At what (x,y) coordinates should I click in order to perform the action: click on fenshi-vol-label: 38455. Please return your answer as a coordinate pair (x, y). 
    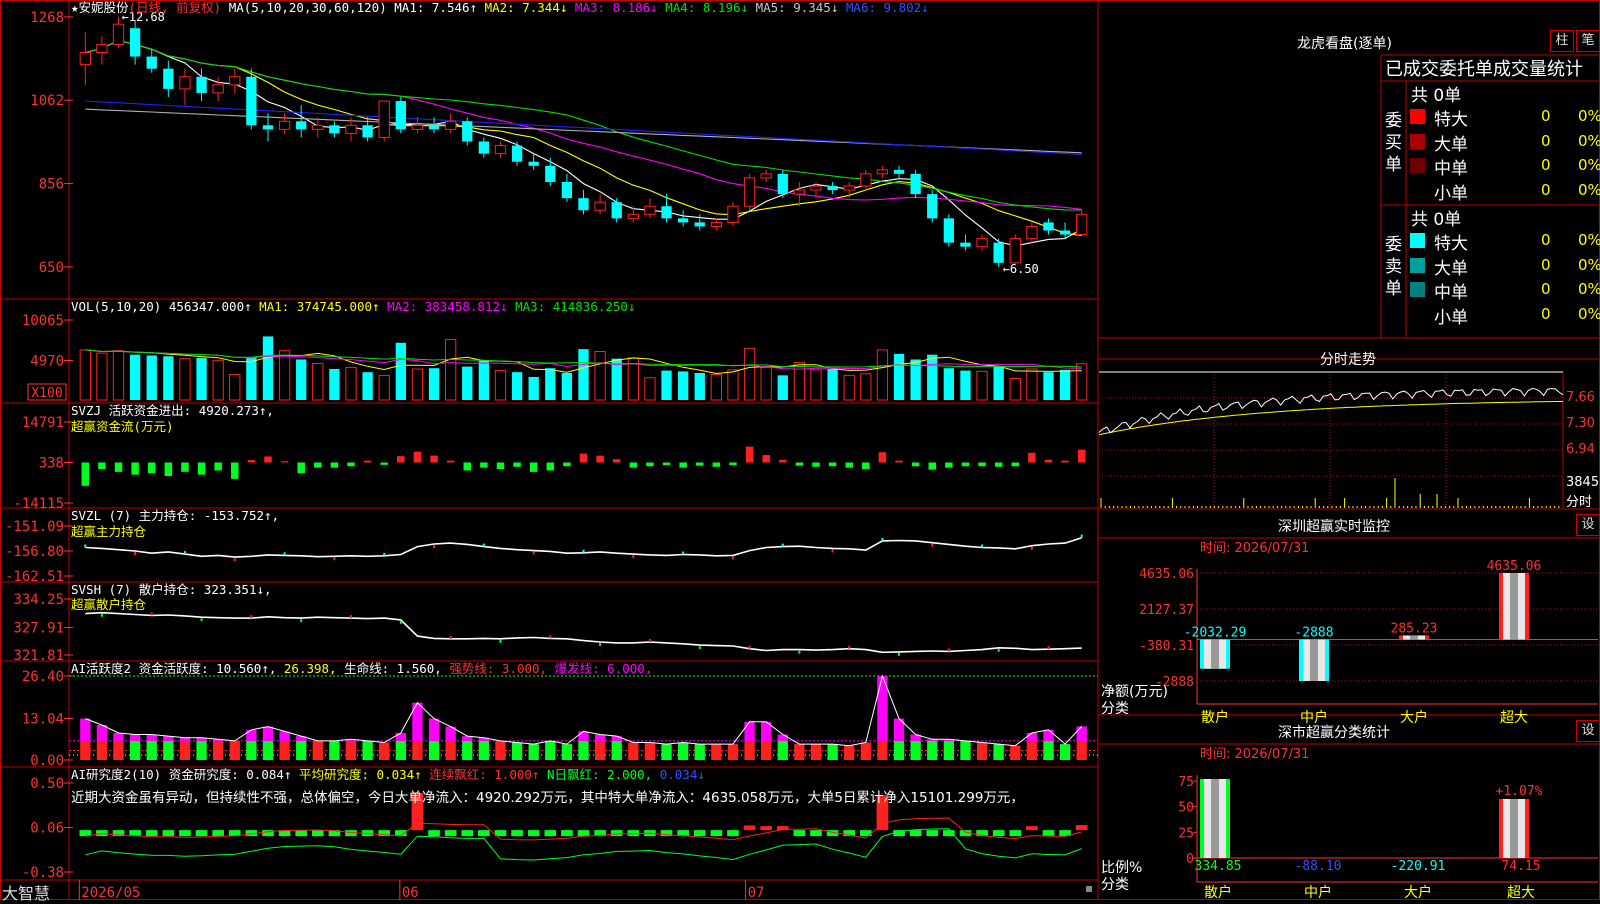
    Looking at the image, I should click on (1583, 482).